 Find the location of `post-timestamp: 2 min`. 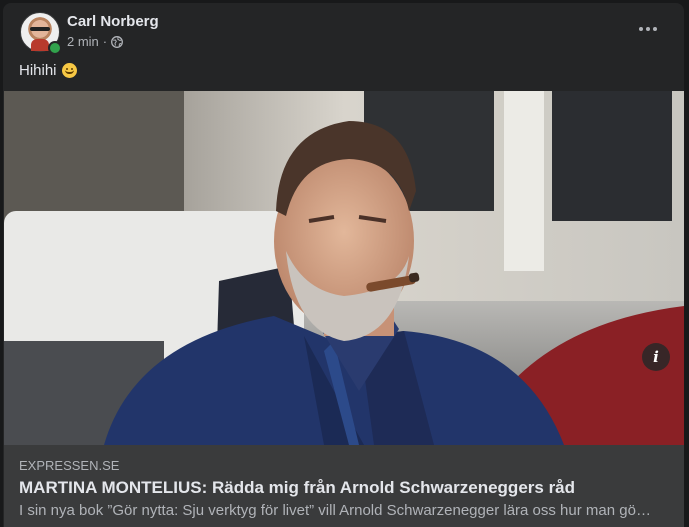

post-timestamp: 2 min is located at coordinates (83, 41).